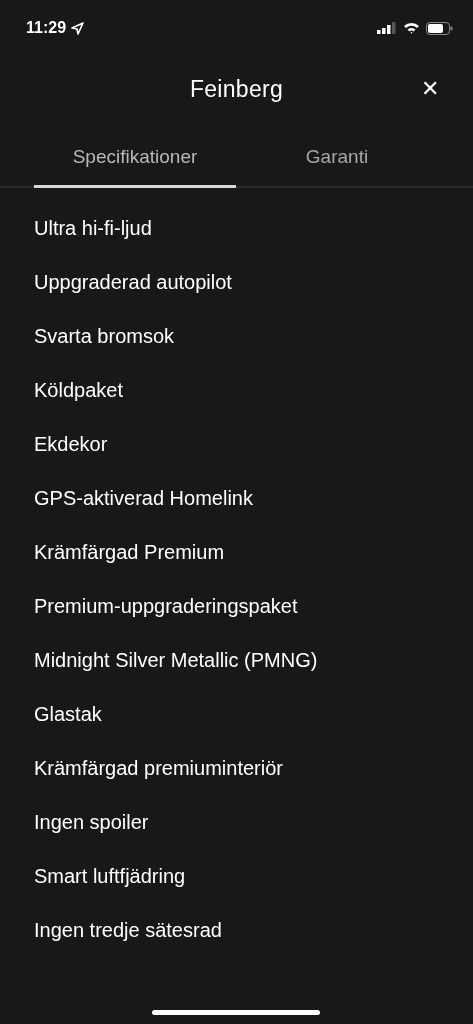 The height and width of the screenshot is (1024, 473). I want to click on spec-item: Midnight Silver Metallic (PMNG), so click(176, 660).